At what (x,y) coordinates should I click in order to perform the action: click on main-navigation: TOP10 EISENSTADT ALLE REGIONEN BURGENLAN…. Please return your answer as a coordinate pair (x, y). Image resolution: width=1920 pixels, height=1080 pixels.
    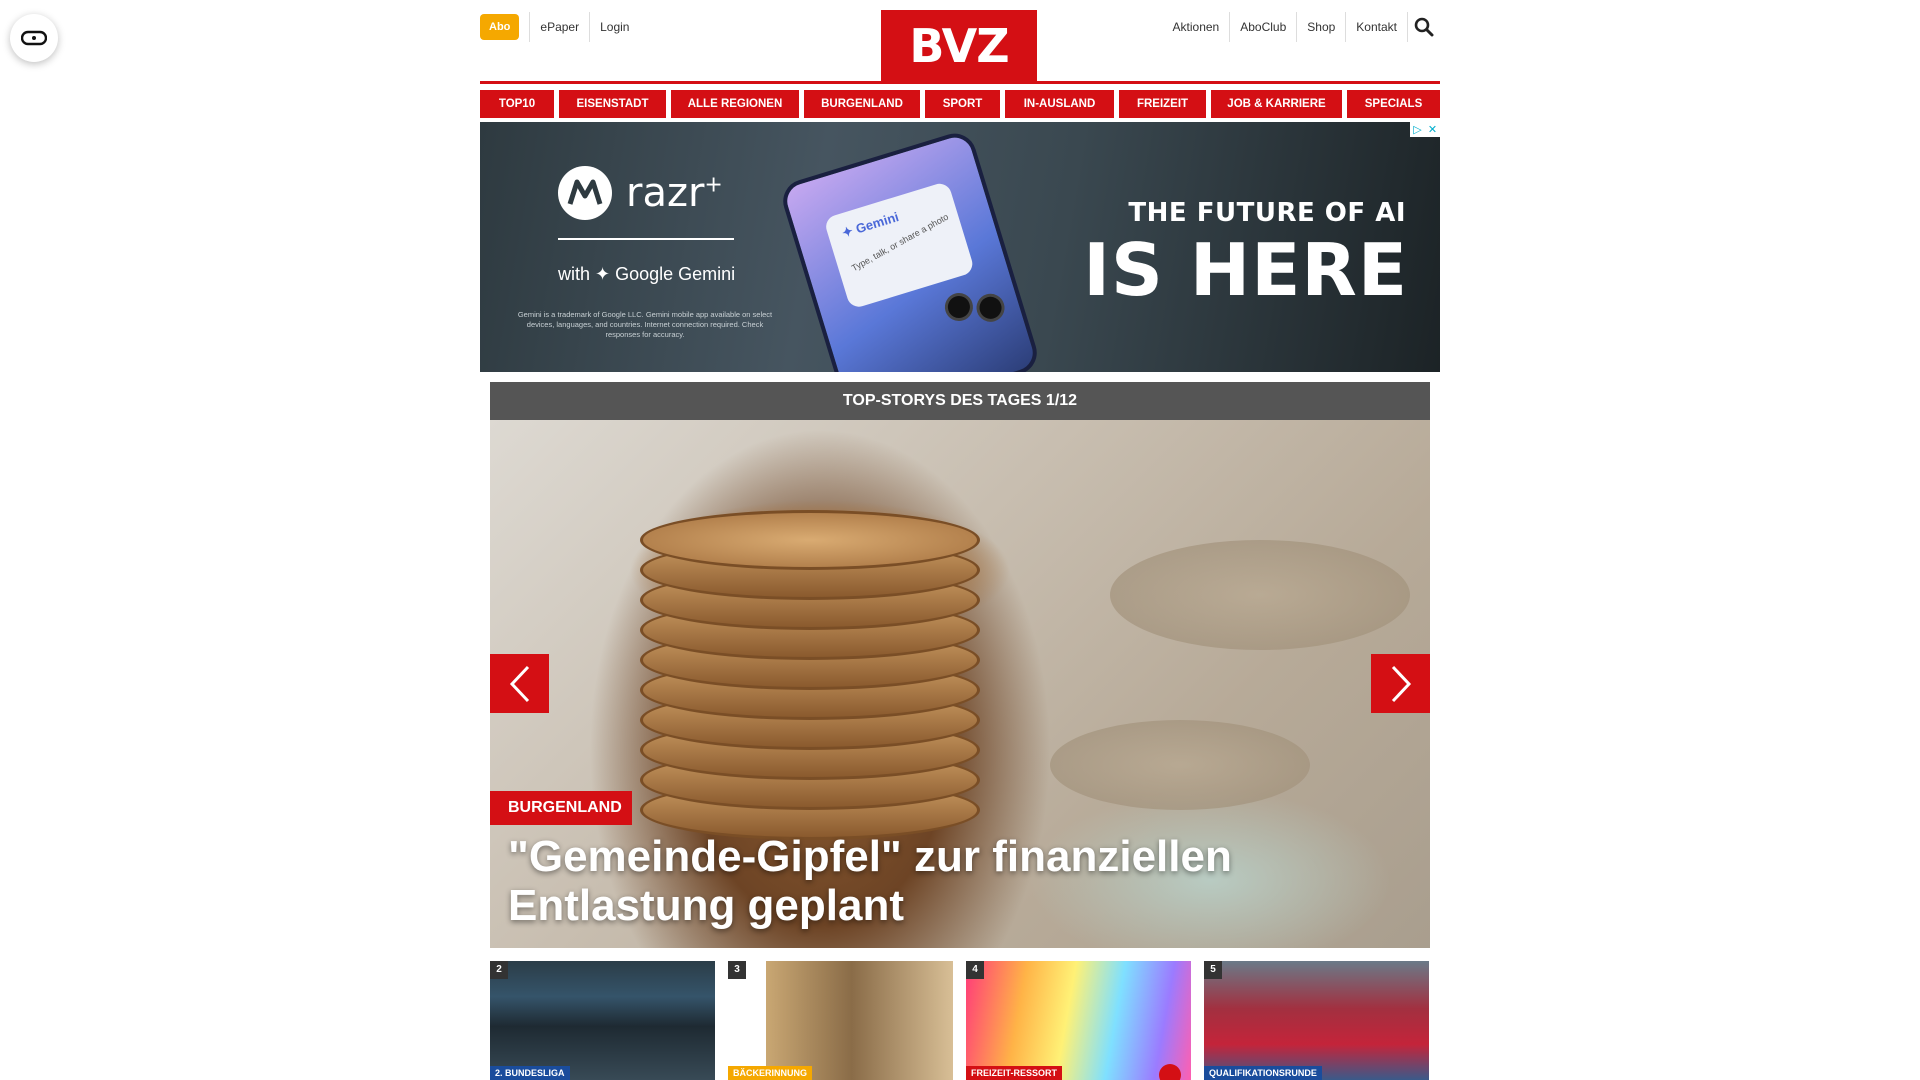
    Looking at the image, I should click on (960, 104).